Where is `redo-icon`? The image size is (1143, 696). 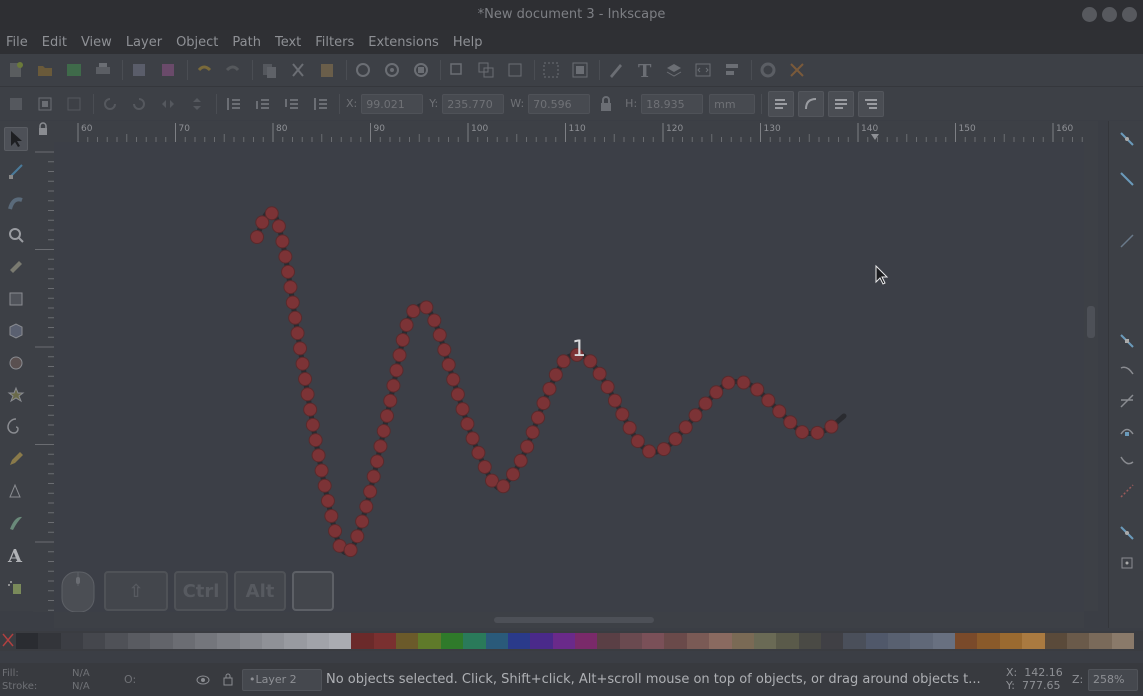 redo-icon is located at coordinates (233, 70).